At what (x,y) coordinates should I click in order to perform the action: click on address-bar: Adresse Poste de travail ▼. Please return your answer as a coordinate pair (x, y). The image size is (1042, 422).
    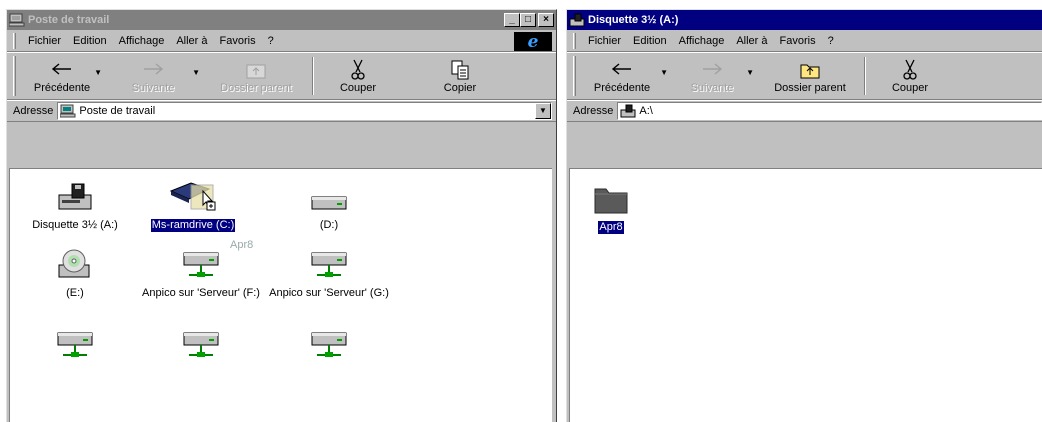
    Looking at the image, I should click on (281, 111).